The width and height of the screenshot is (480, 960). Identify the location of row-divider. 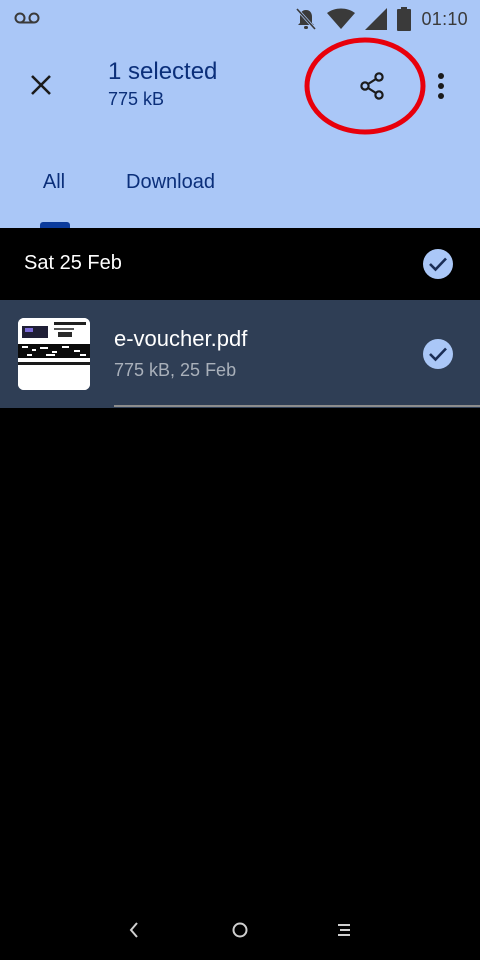
(297, 406).